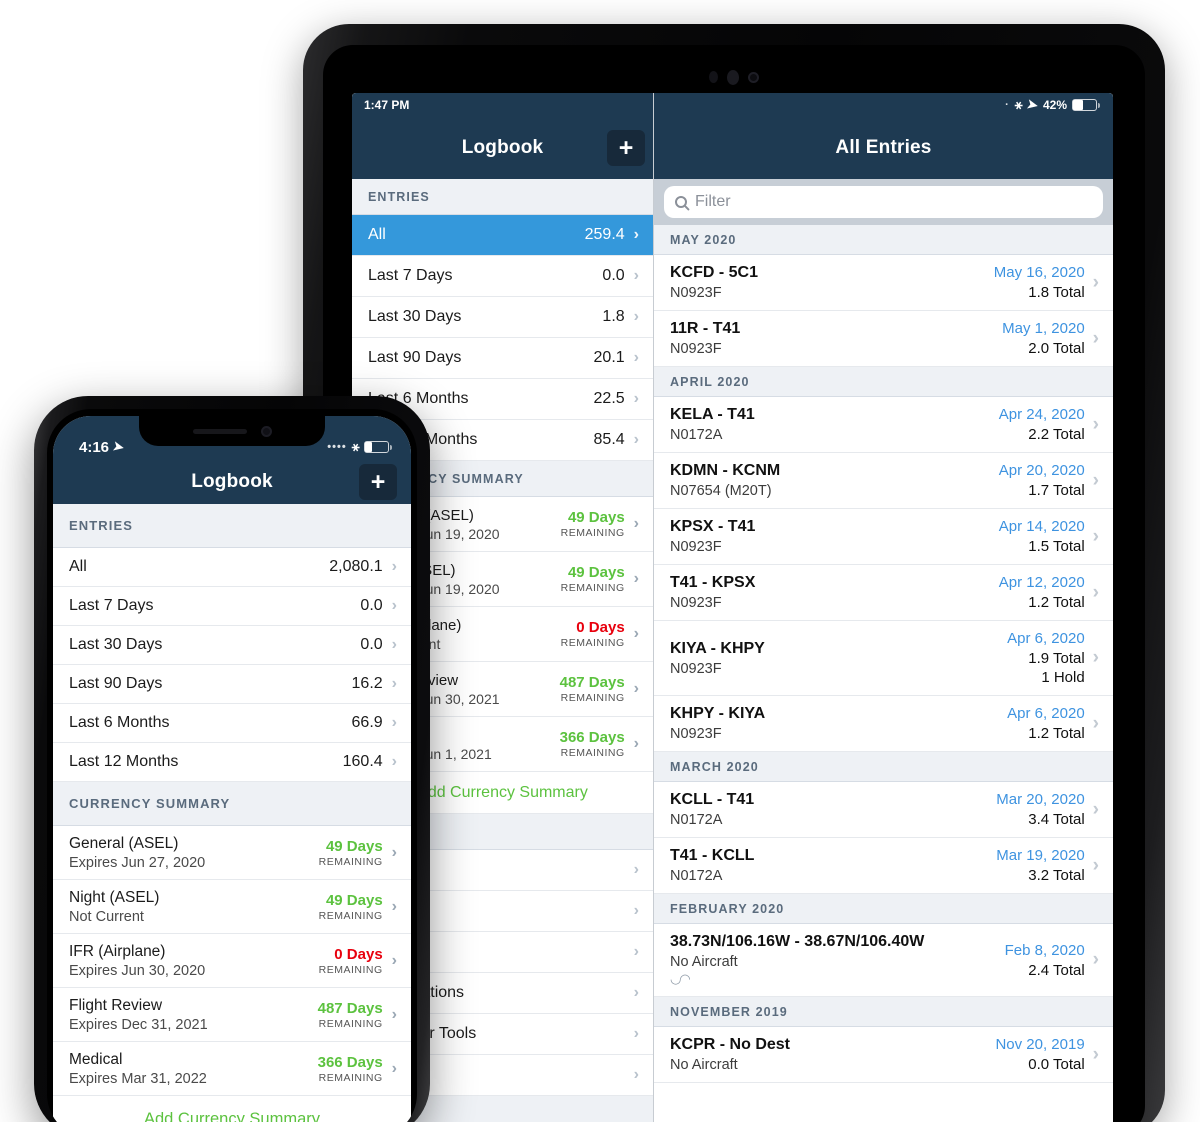 This screenshot has height=1122, width=1200. What do you see at coordinates (415, 316) in the screenshot?
I see `row-label: Last 30 Days` at bounding box center [415, 316].